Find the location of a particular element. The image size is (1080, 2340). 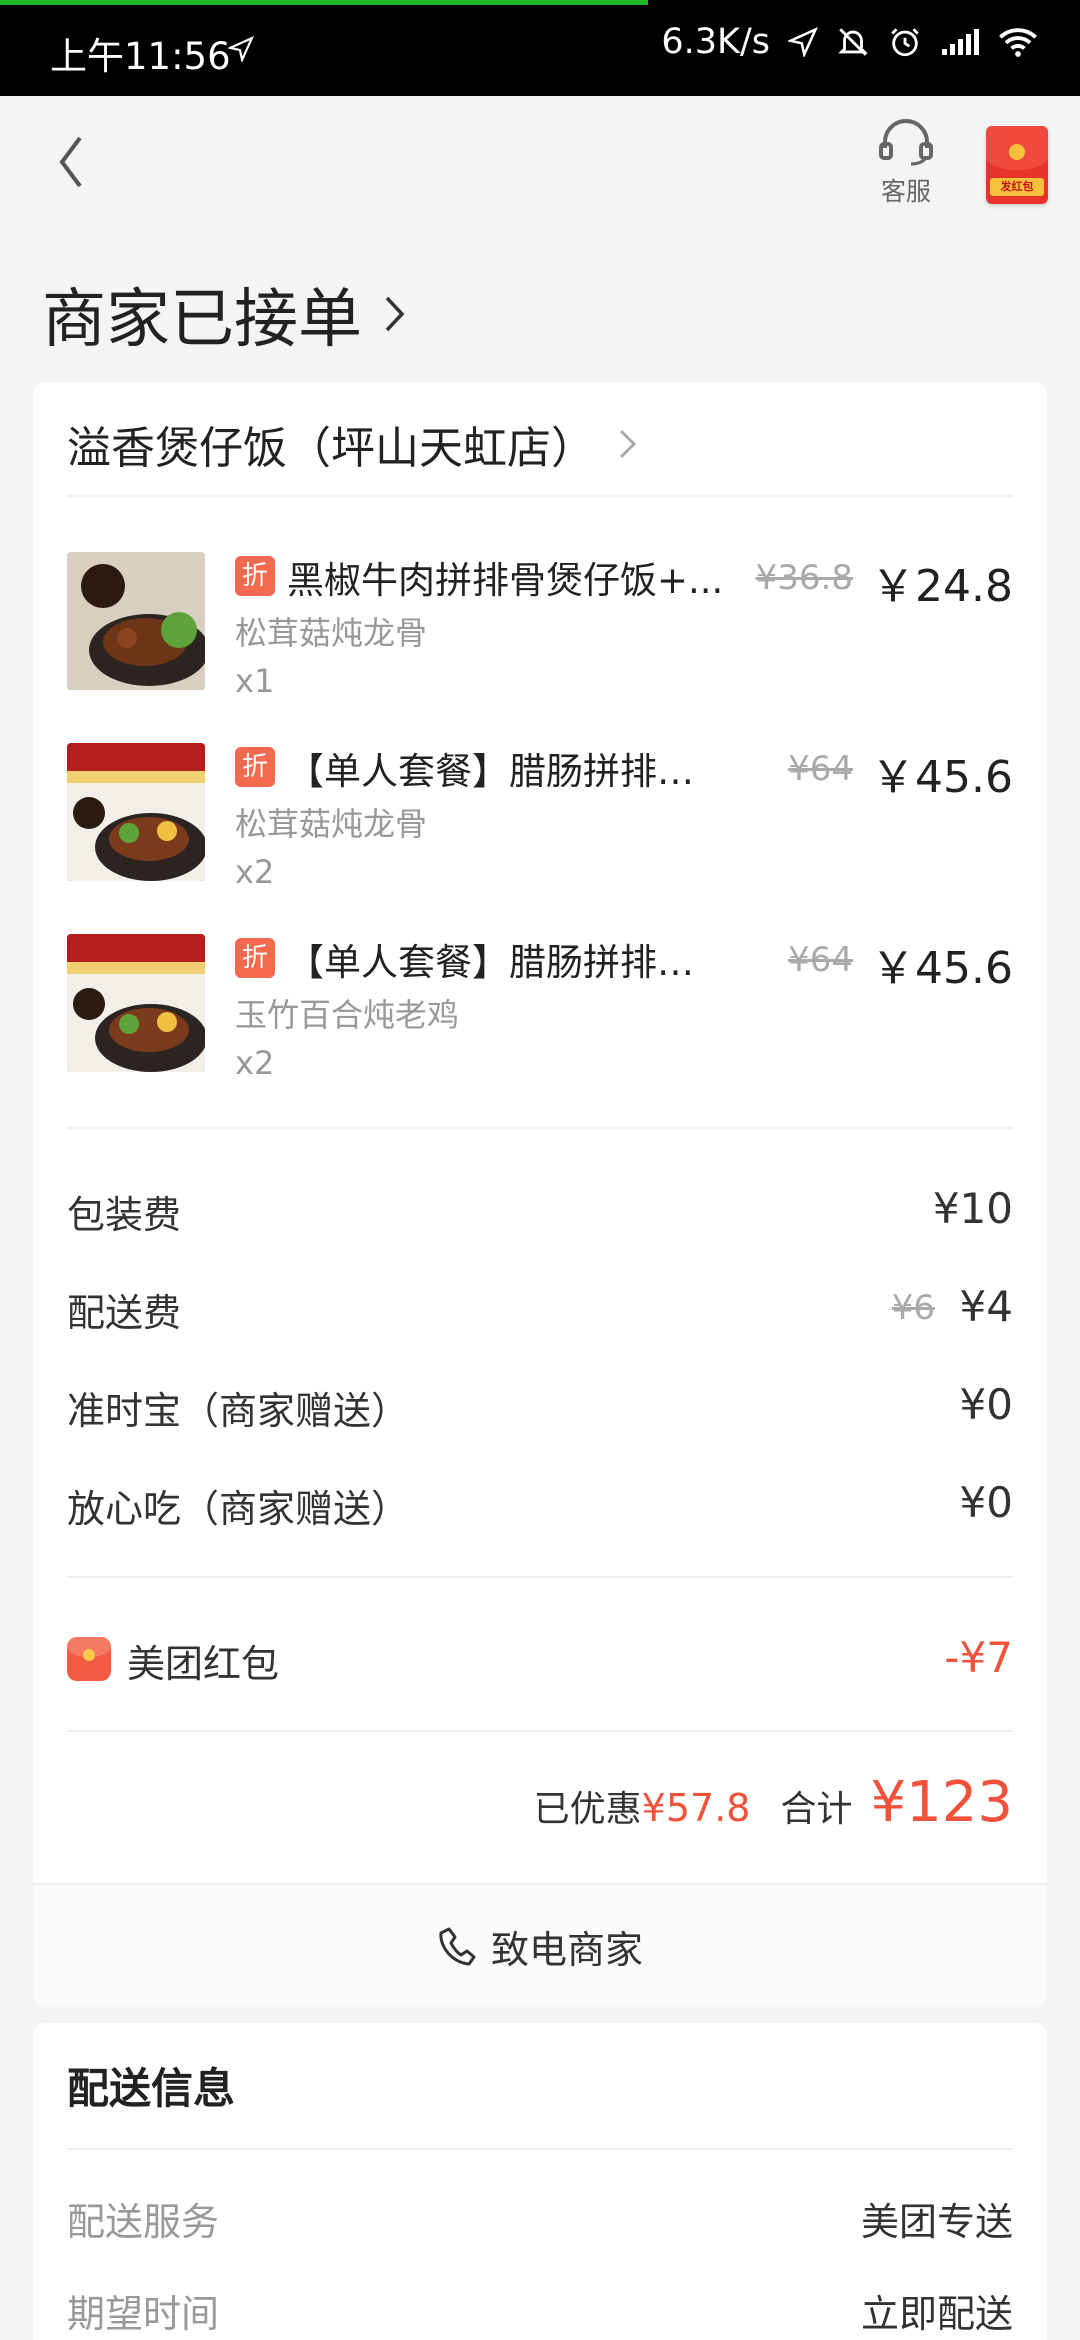

saved-value: ¥57.8 is located at coordinates (696, 1808).